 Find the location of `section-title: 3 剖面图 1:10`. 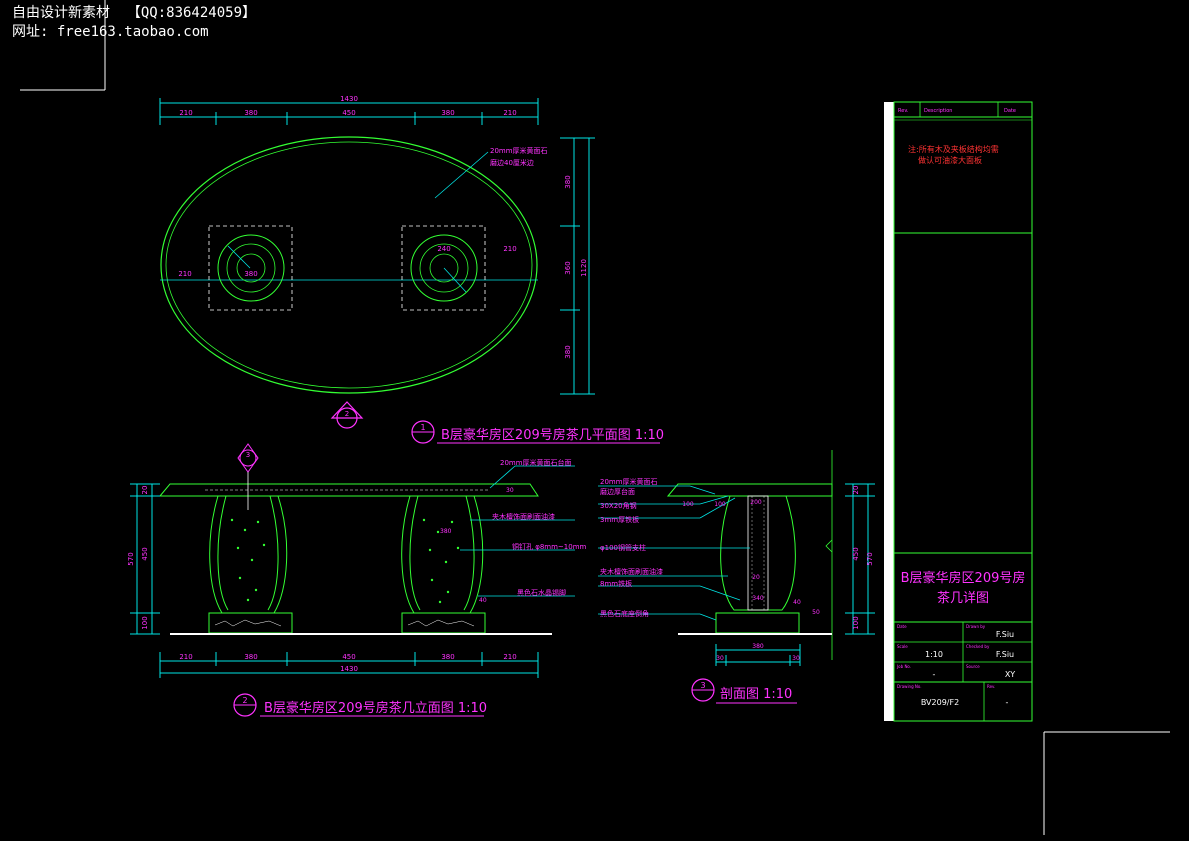

section-title: 3 剖面图 1:10 is located at coordinates (744, 691).